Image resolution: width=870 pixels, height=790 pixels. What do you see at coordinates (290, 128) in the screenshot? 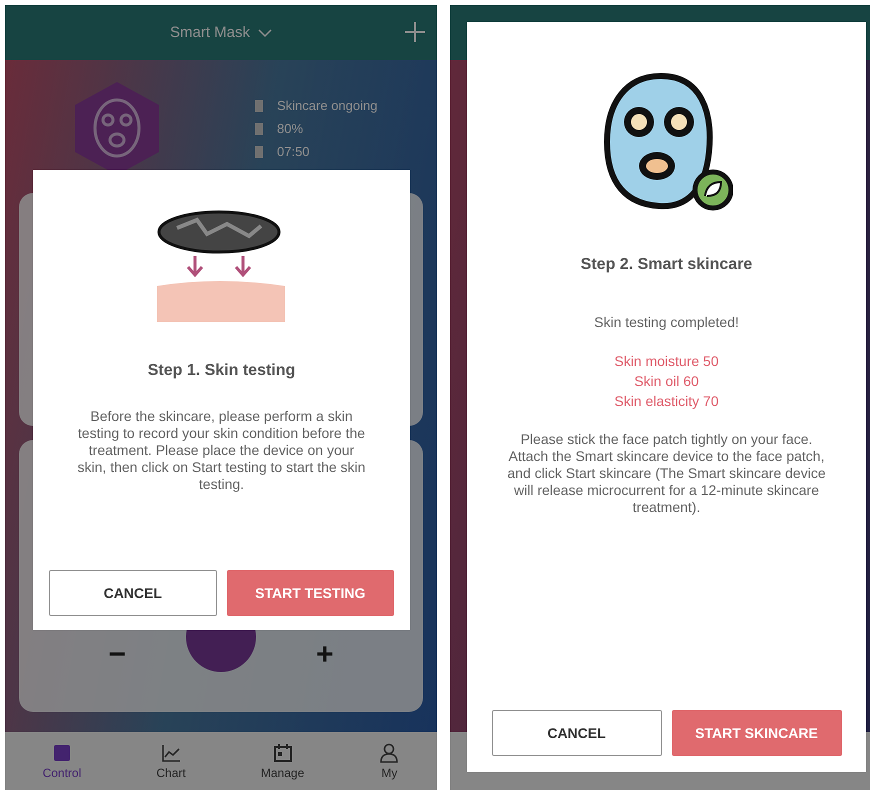
I see `status-text: 80%` at bounding box center [290, 128].